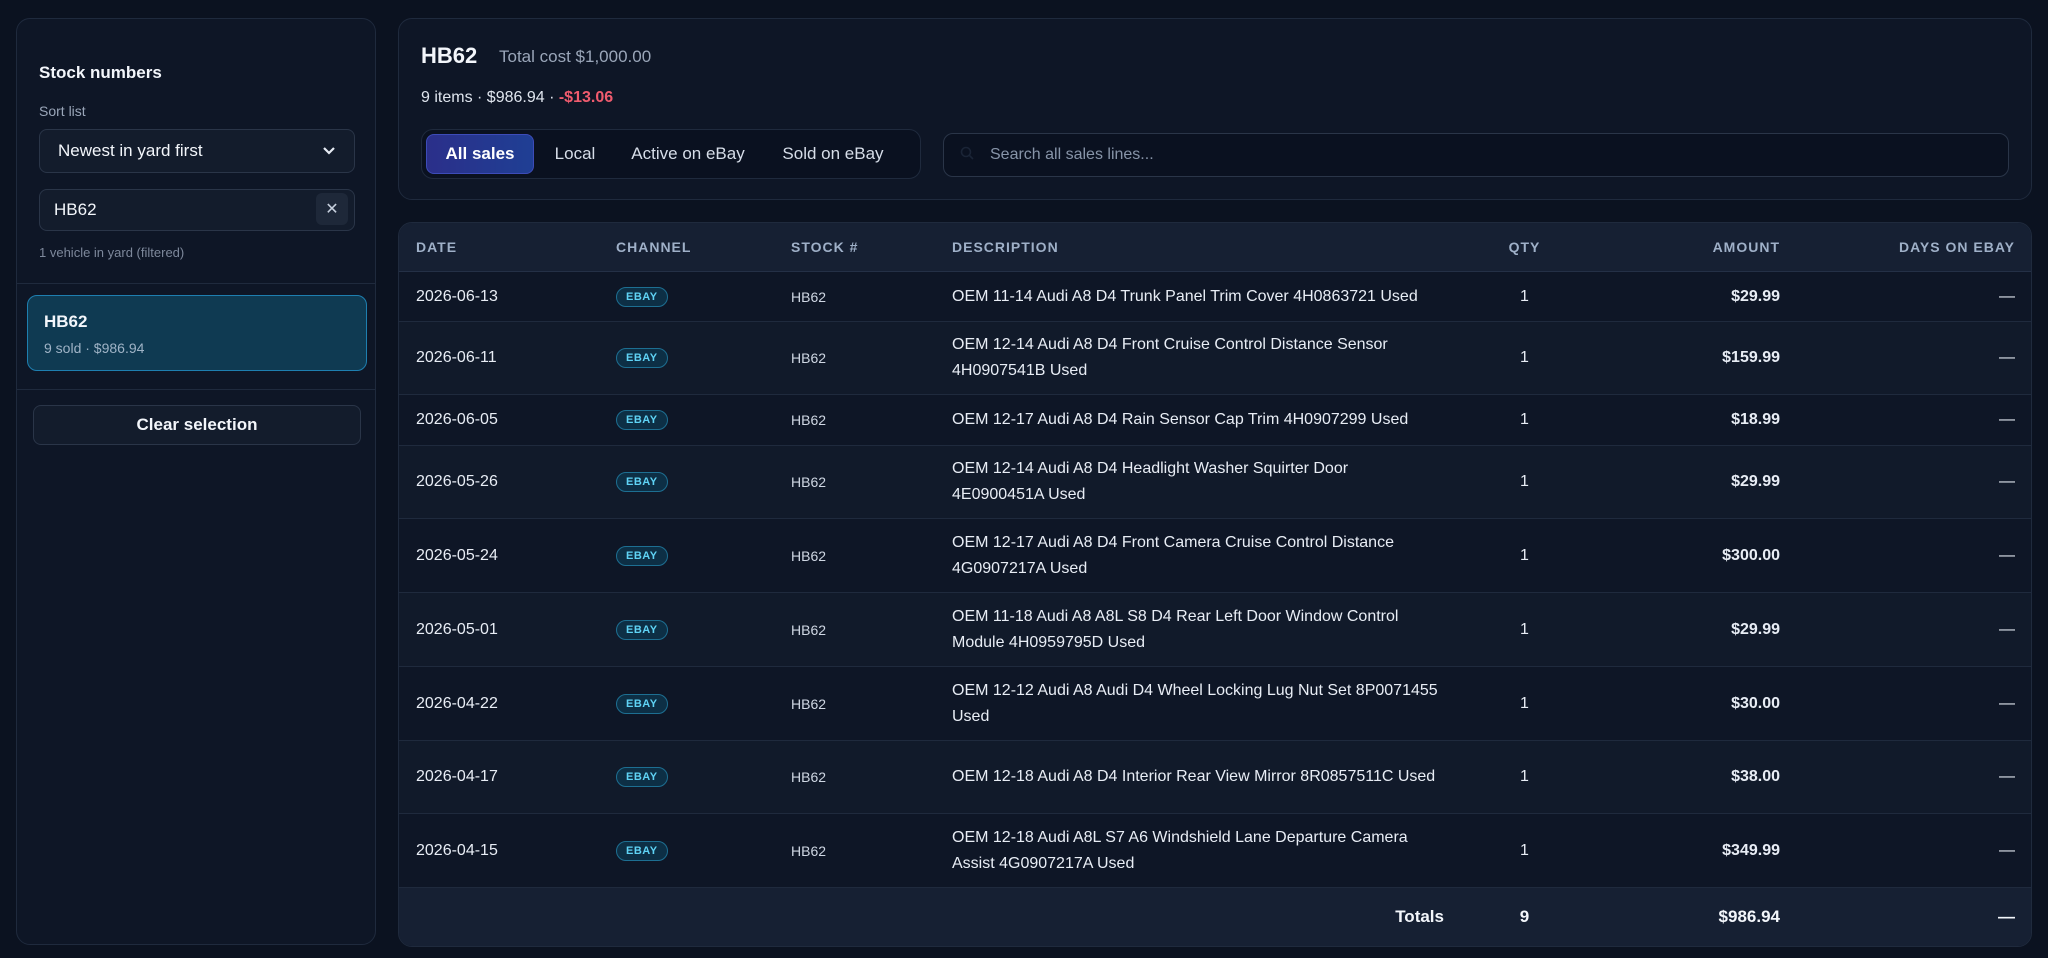 This screenshot has width=2048, height=958. What do you see at coordinates (197, 333) in the screenshot?
I see `stock-card-hb62: HB62 9 sold · $986.94` at bounding box center [197, 333].